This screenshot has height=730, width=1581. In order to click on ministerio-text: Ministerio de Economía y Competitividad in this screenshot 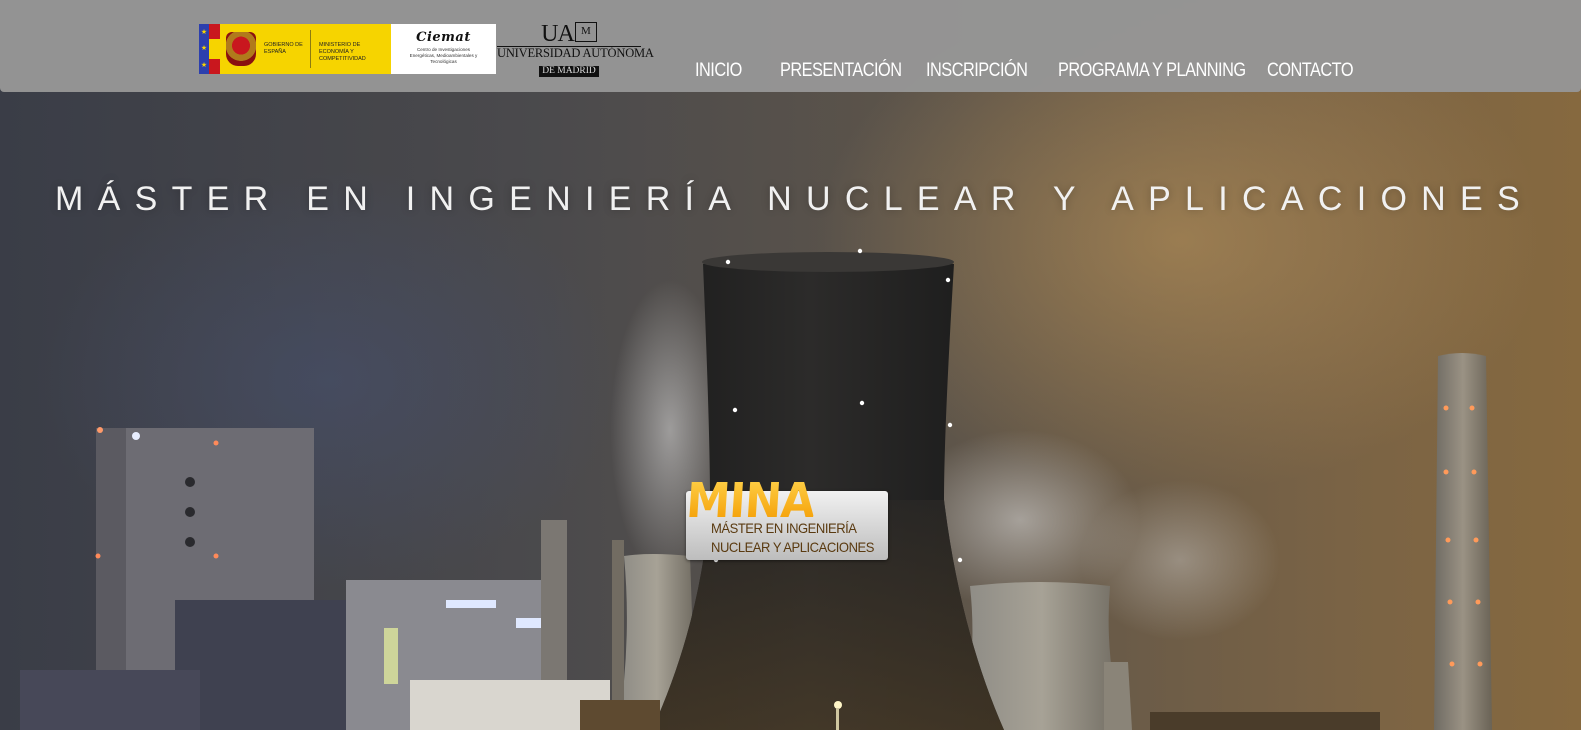, I will do `click(342, 52)`.